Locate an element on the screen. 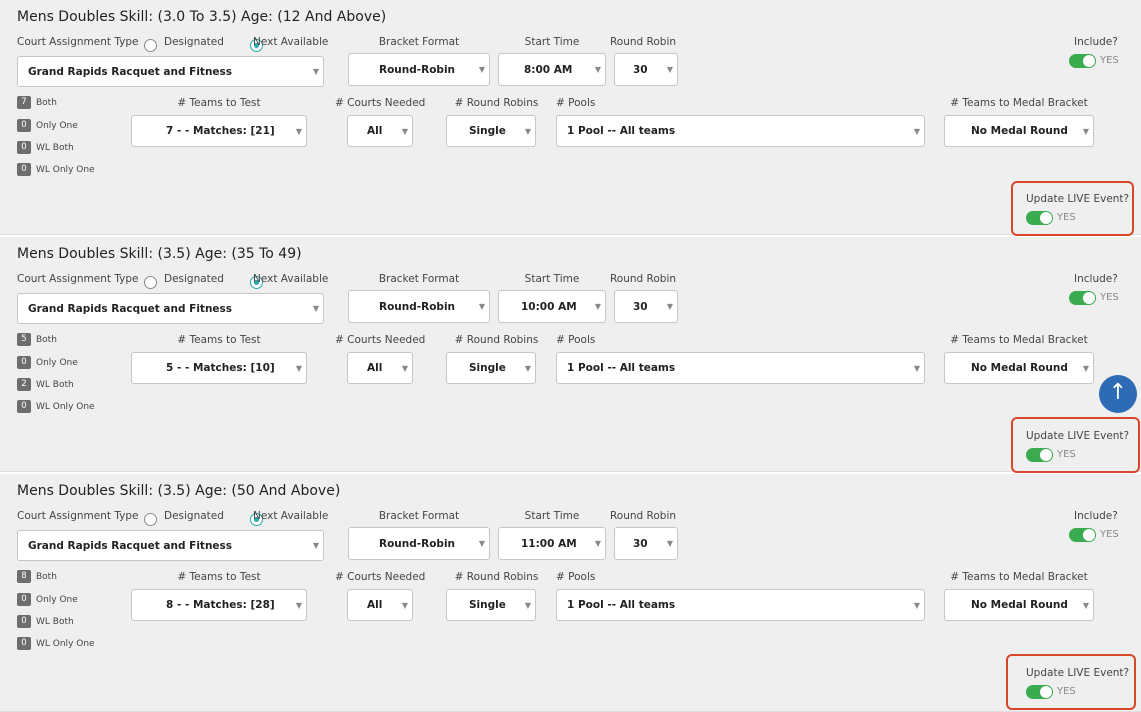  update-live-yes: YES is located at coordinates (1066, 691).